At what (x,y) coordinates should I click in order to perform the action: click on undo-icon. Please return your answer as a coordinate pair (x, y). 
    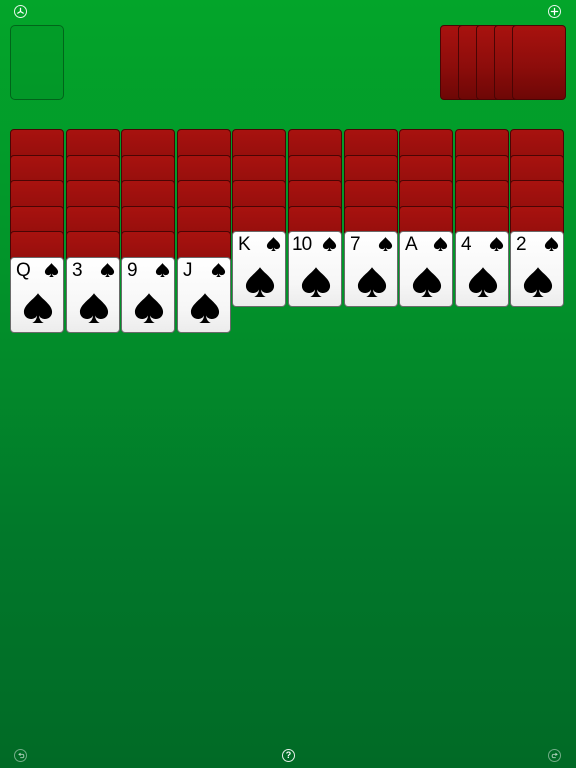
    Looking at the image, I should click on (20, 755).